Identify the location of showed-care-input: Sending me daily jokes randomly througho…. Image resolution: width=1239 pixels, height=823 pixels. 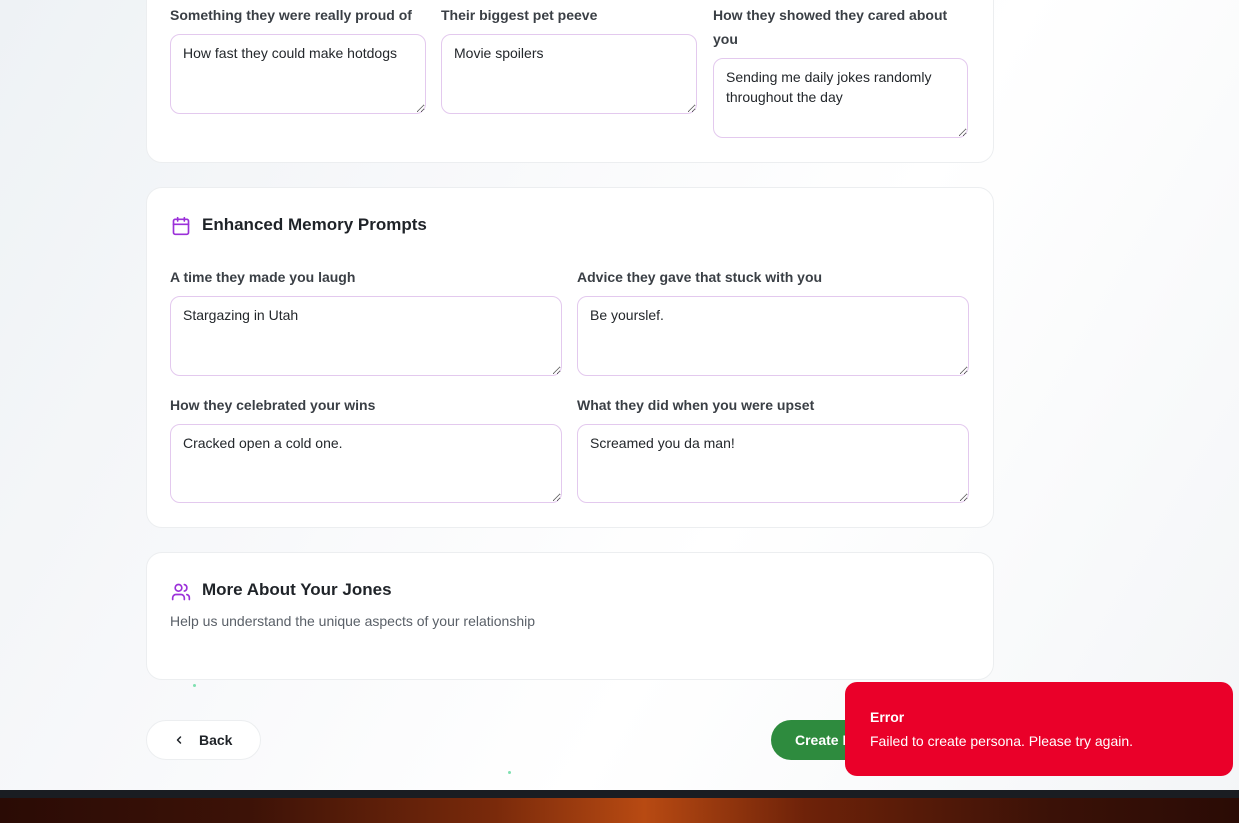
(840, 98).